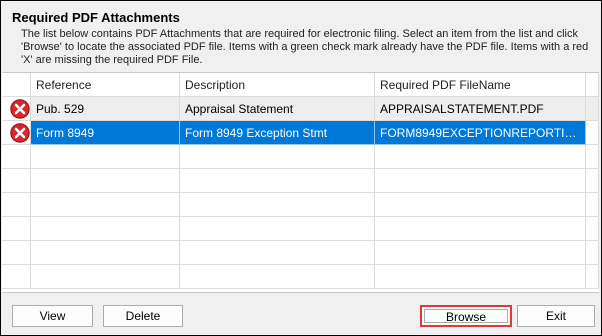  Describe the element at coordinates (105, 133) in the screenshot. I see `row-reference: Form 8949` at that location.